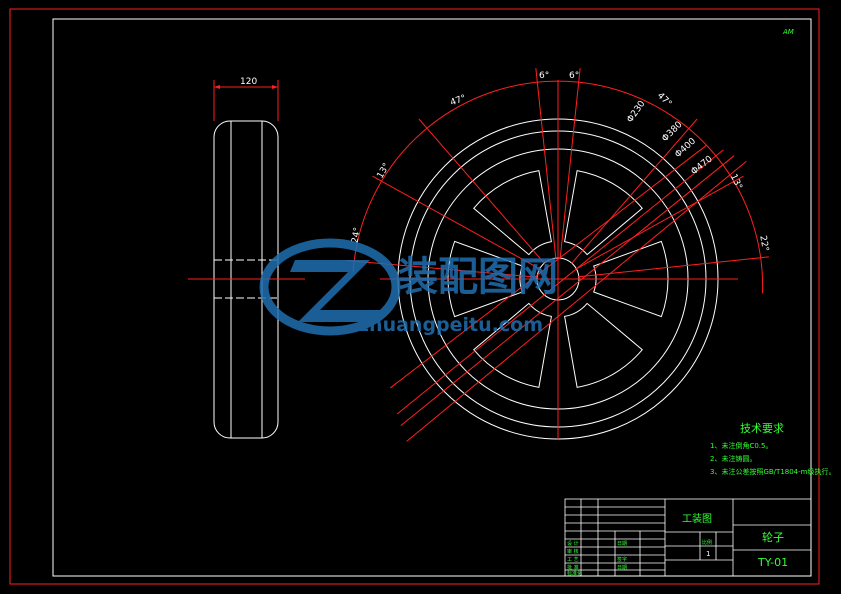  Describe the element at coordinates (788, 32) in the screenshot. I see `corner-tag: AM` at that location.